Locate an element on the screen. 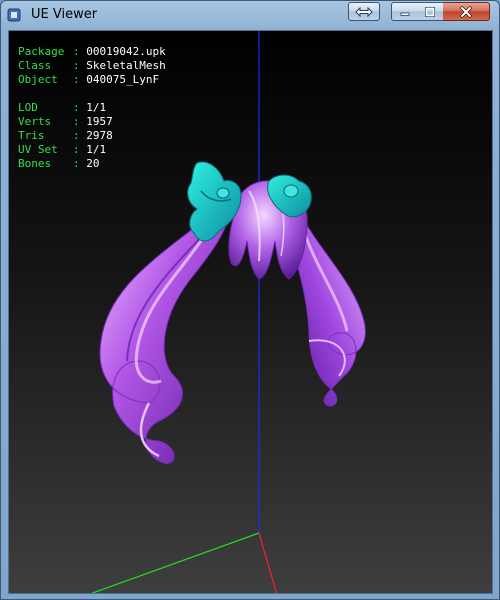 This screenshot has width=500, height=600. info-row-package: Package: 00019042.upk is located at coordinates (92, 52).